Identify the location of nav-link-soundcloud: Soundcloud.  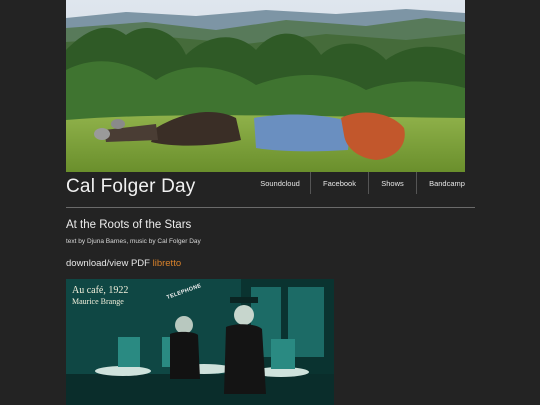
(280, 183).